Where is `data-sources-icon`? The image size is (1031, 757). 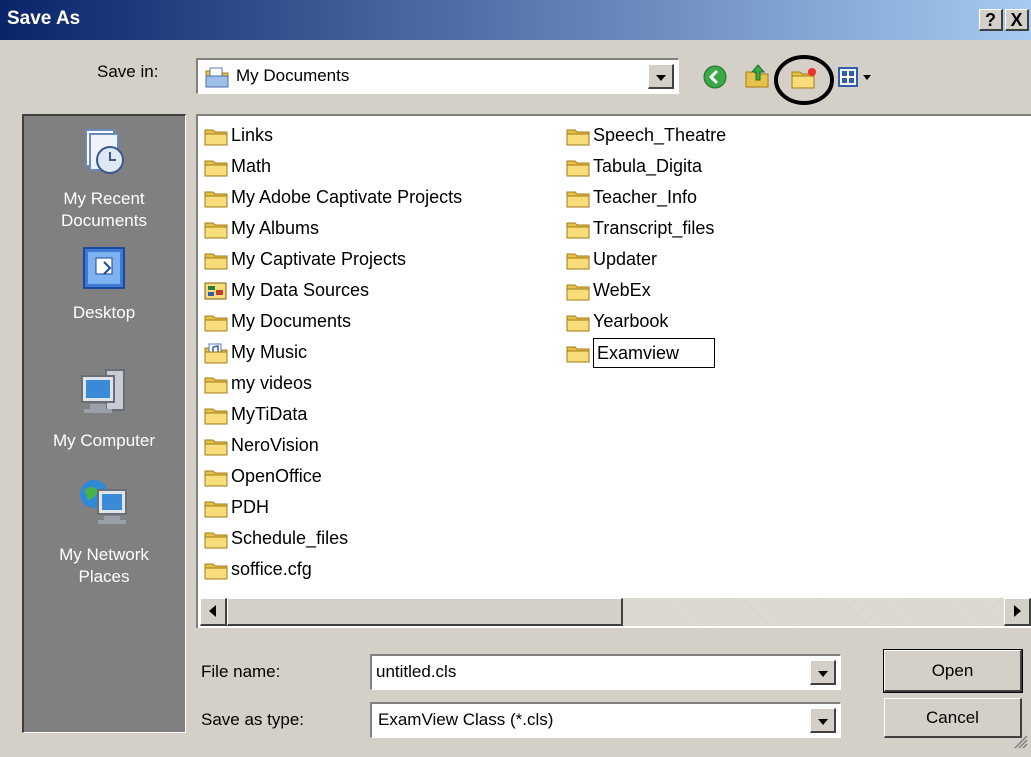 data-sources-icon is located at coordinates (215, 290).